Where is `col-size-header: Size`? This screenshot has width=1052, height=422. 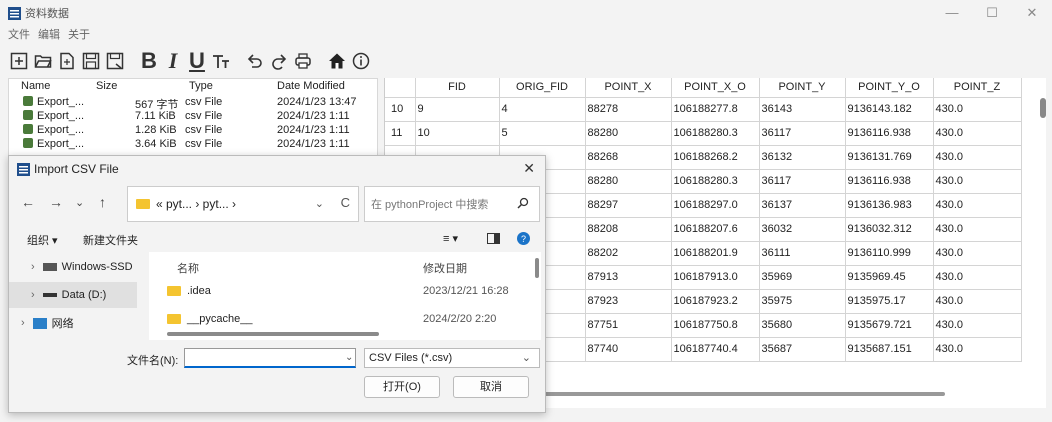 col-size-header: Size is located at coordinates (106, 86).